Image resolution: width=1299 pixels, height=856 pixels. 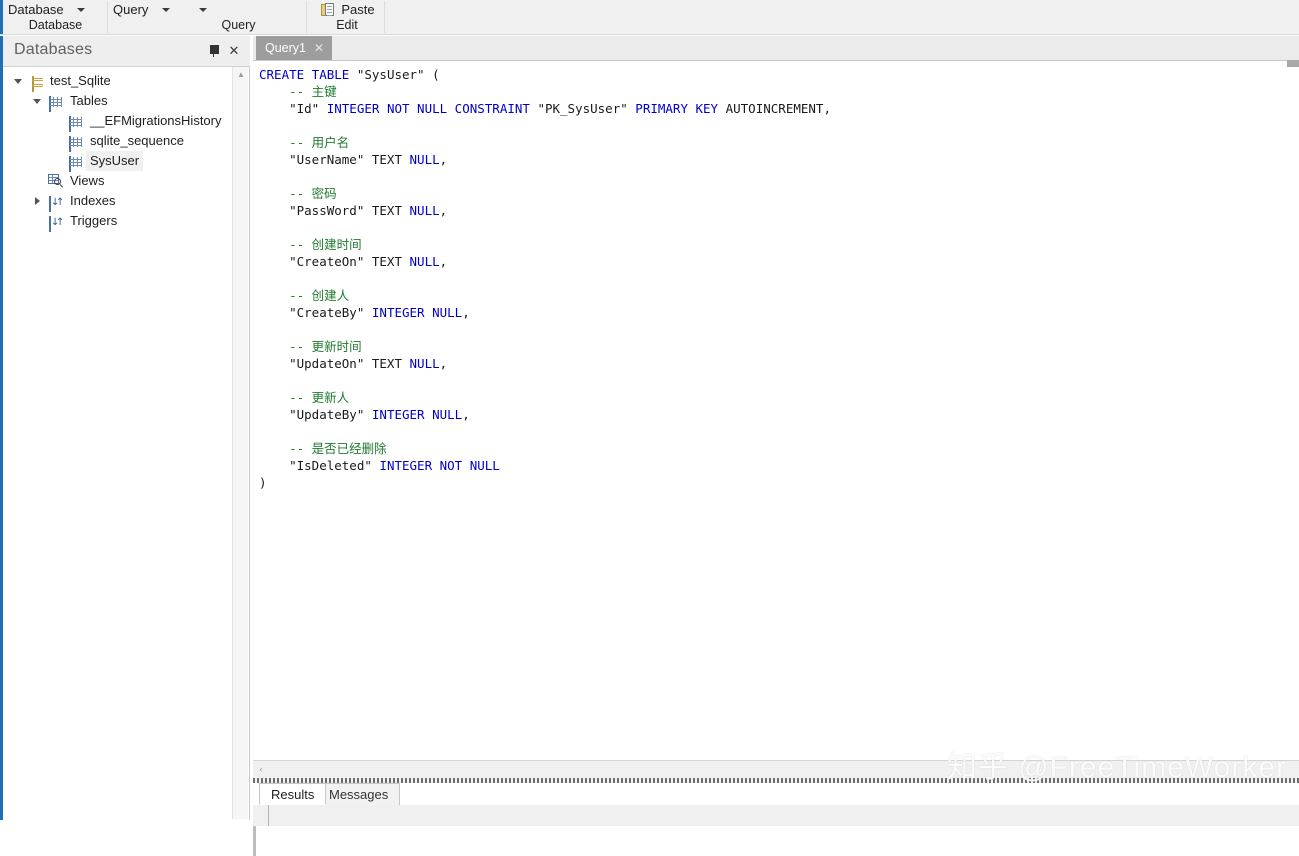 What do you see at coordinates (1293, 63) in the screenshot?
I see `scrollbar-thumb` at bounding box center [1293, 63].